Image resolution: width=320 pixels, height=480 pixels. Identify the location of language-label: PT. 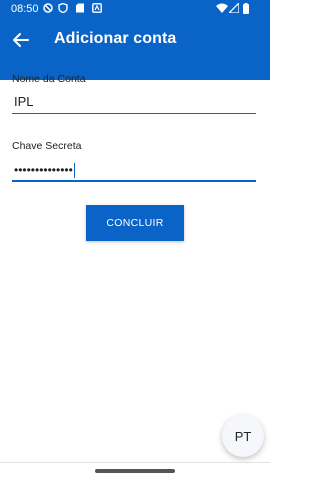
(243, 436).